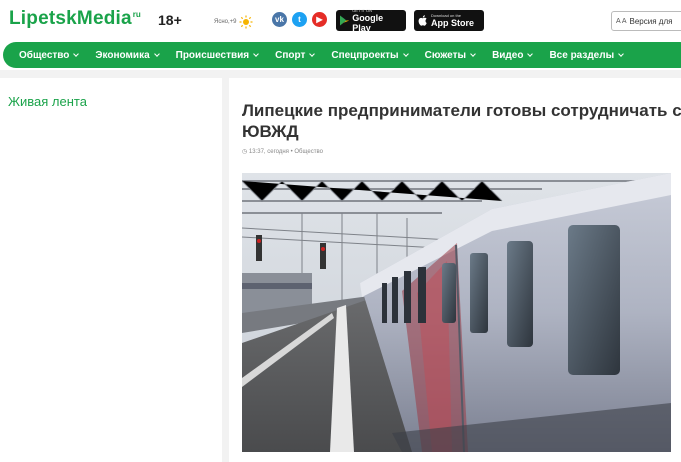 Image resolution: width=681 pixels, height=462 pixels. What do you see at coordinates (47, 101) in the screenshot?
I see `live-feed-link: Живая лента` at bounding box center [47, 101].